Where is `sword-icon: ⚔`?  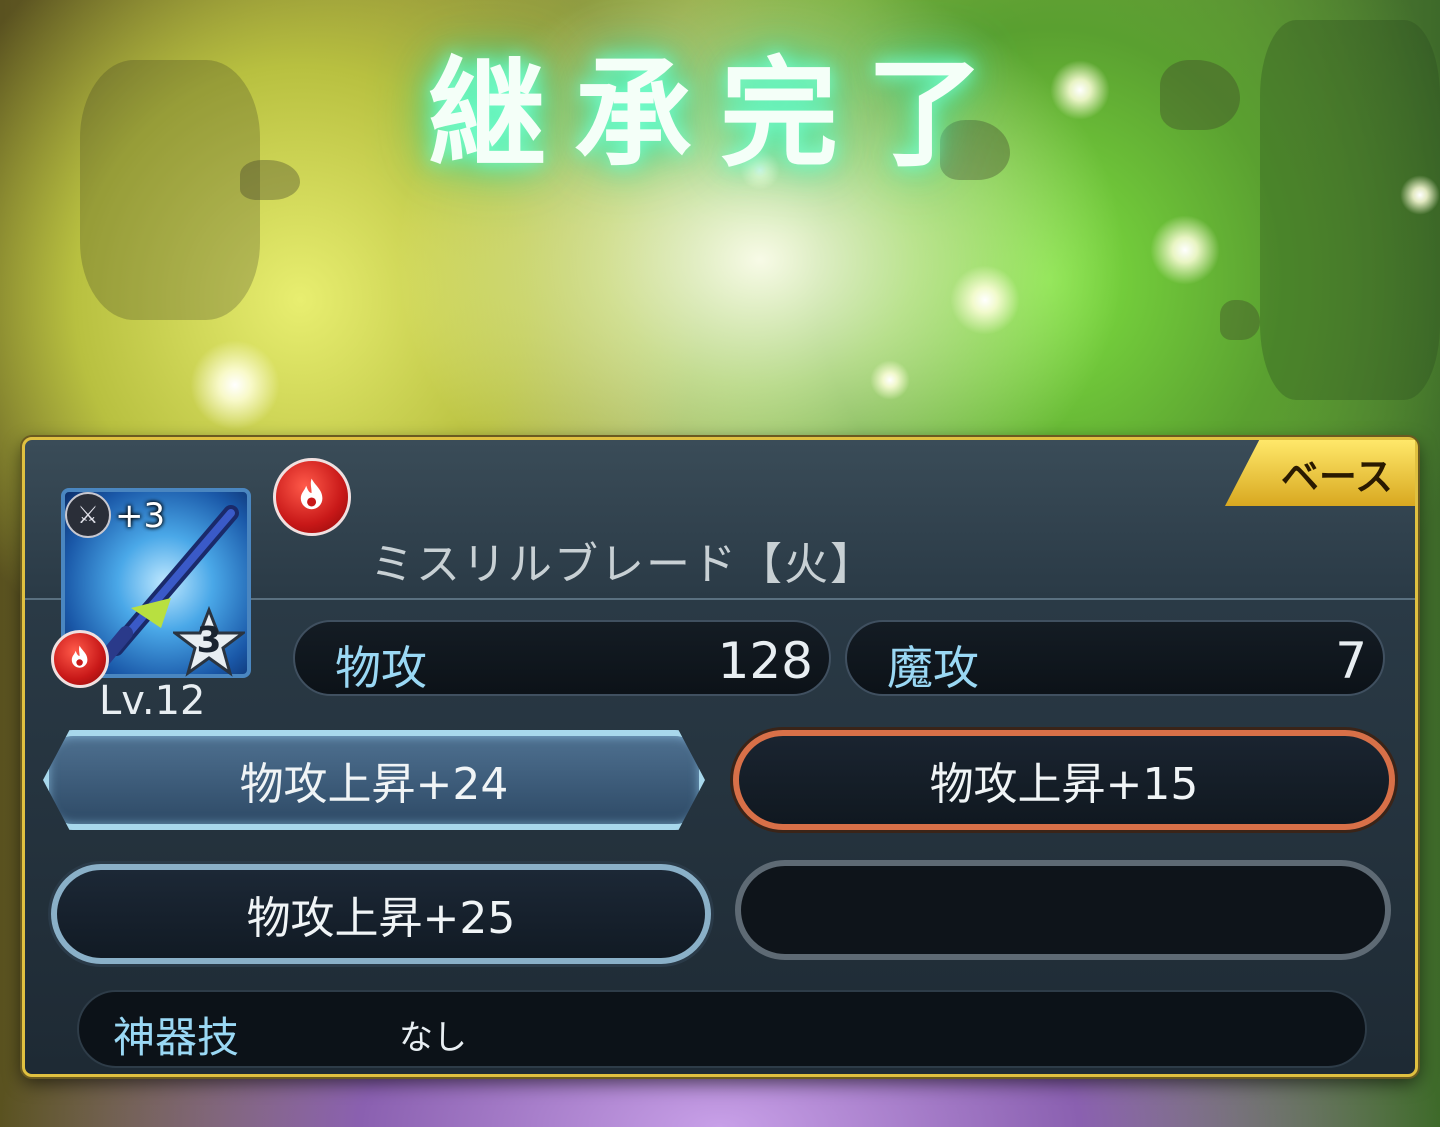 sword-icon: ⚔ is located at coordinates (88, 515).